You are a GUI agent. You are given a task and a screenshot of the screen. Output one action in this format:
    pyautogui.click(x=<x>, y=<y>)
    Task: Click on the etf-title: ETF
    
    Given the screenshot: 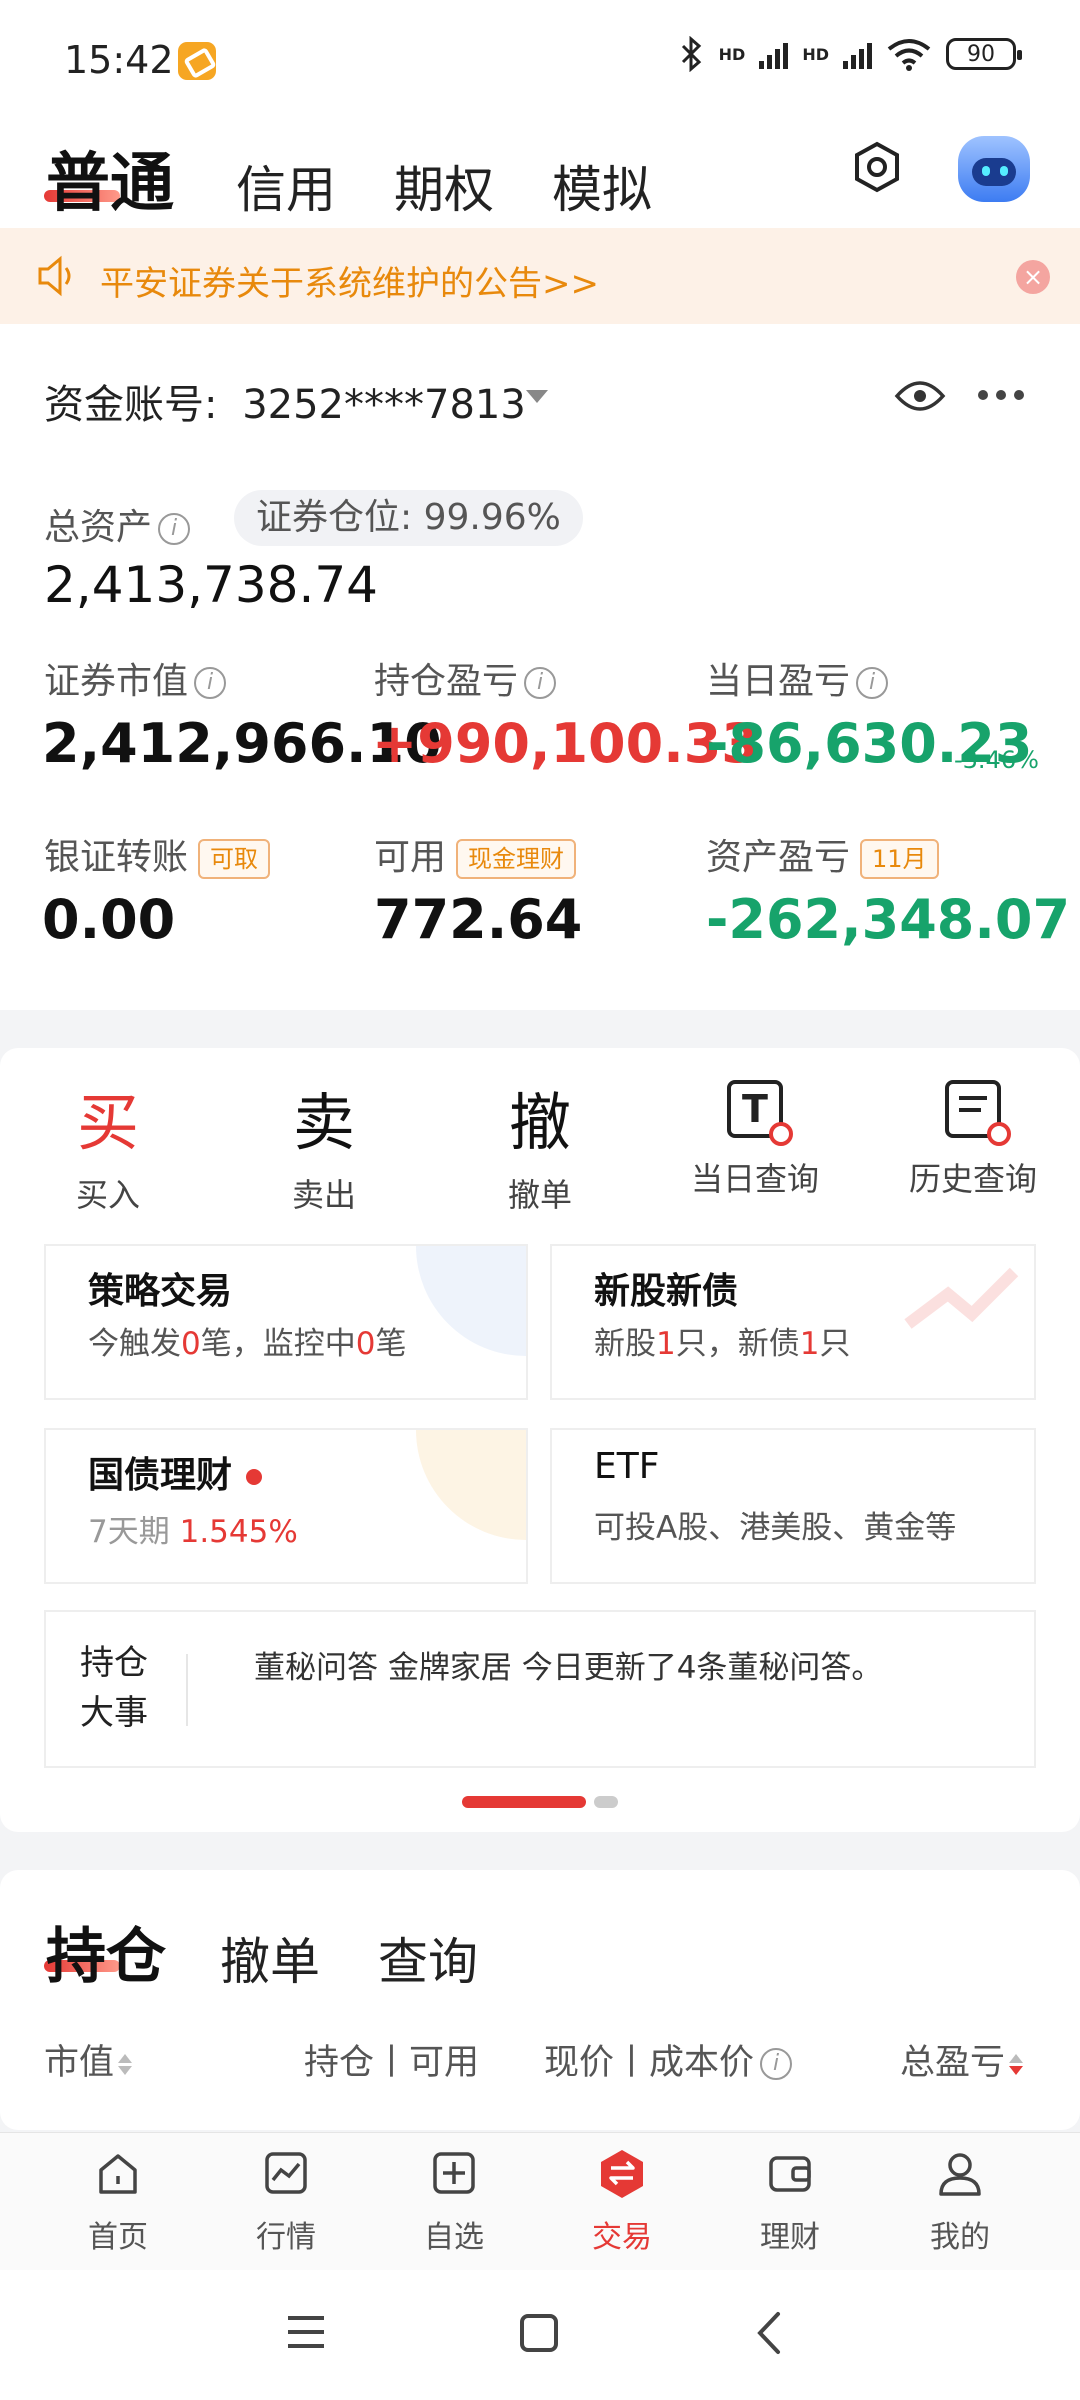 What is the action you would take?
    pyautogui.click(x=627, y=1466)
    